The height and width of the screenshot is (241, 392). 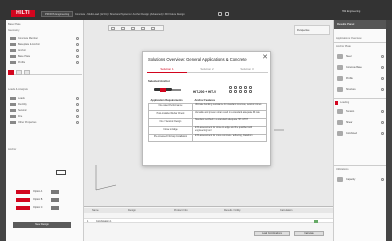 What do you see at coordinates (46, 123) in the screenshot?
I see `row-other: Other Properties` at bounding box center [46, 123].